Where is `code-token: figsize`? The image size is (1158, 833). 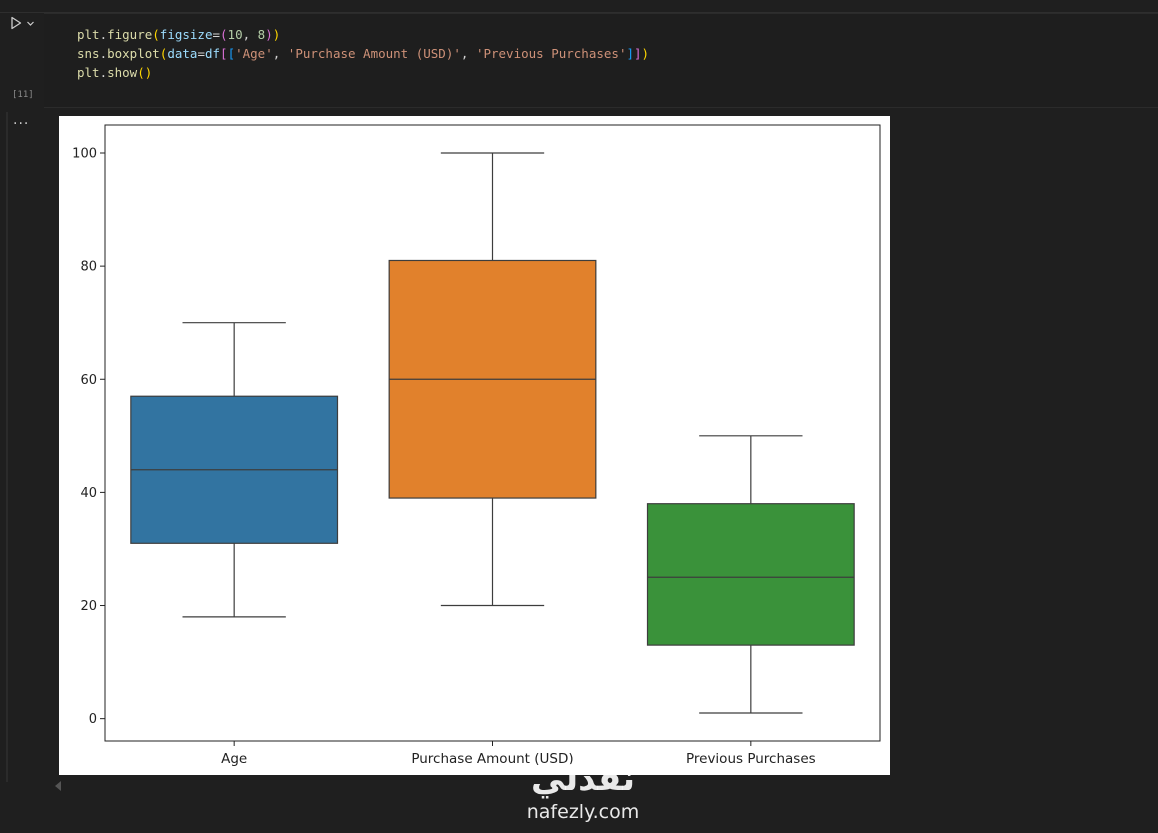 code-token: figsize is located at coordinates (186, 34).